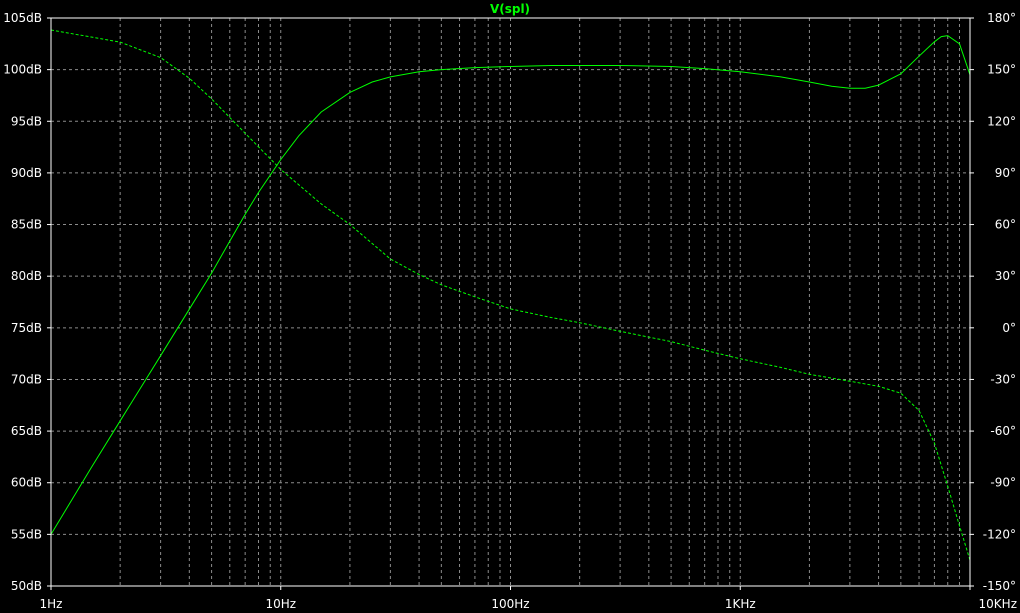  Describe the element at coordinates (26, 483) in the screenshot. I see `y-tick-label: 60dB` at that location.